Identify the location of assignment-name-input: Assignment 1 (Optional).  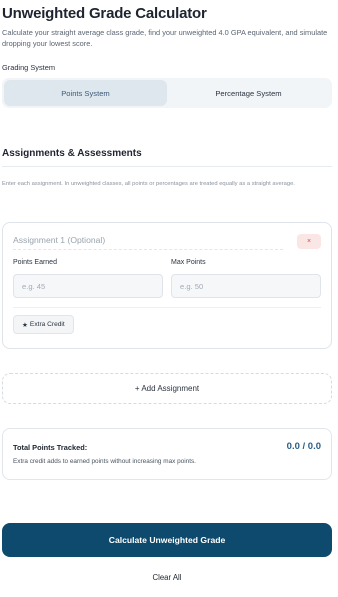
(148, 242).